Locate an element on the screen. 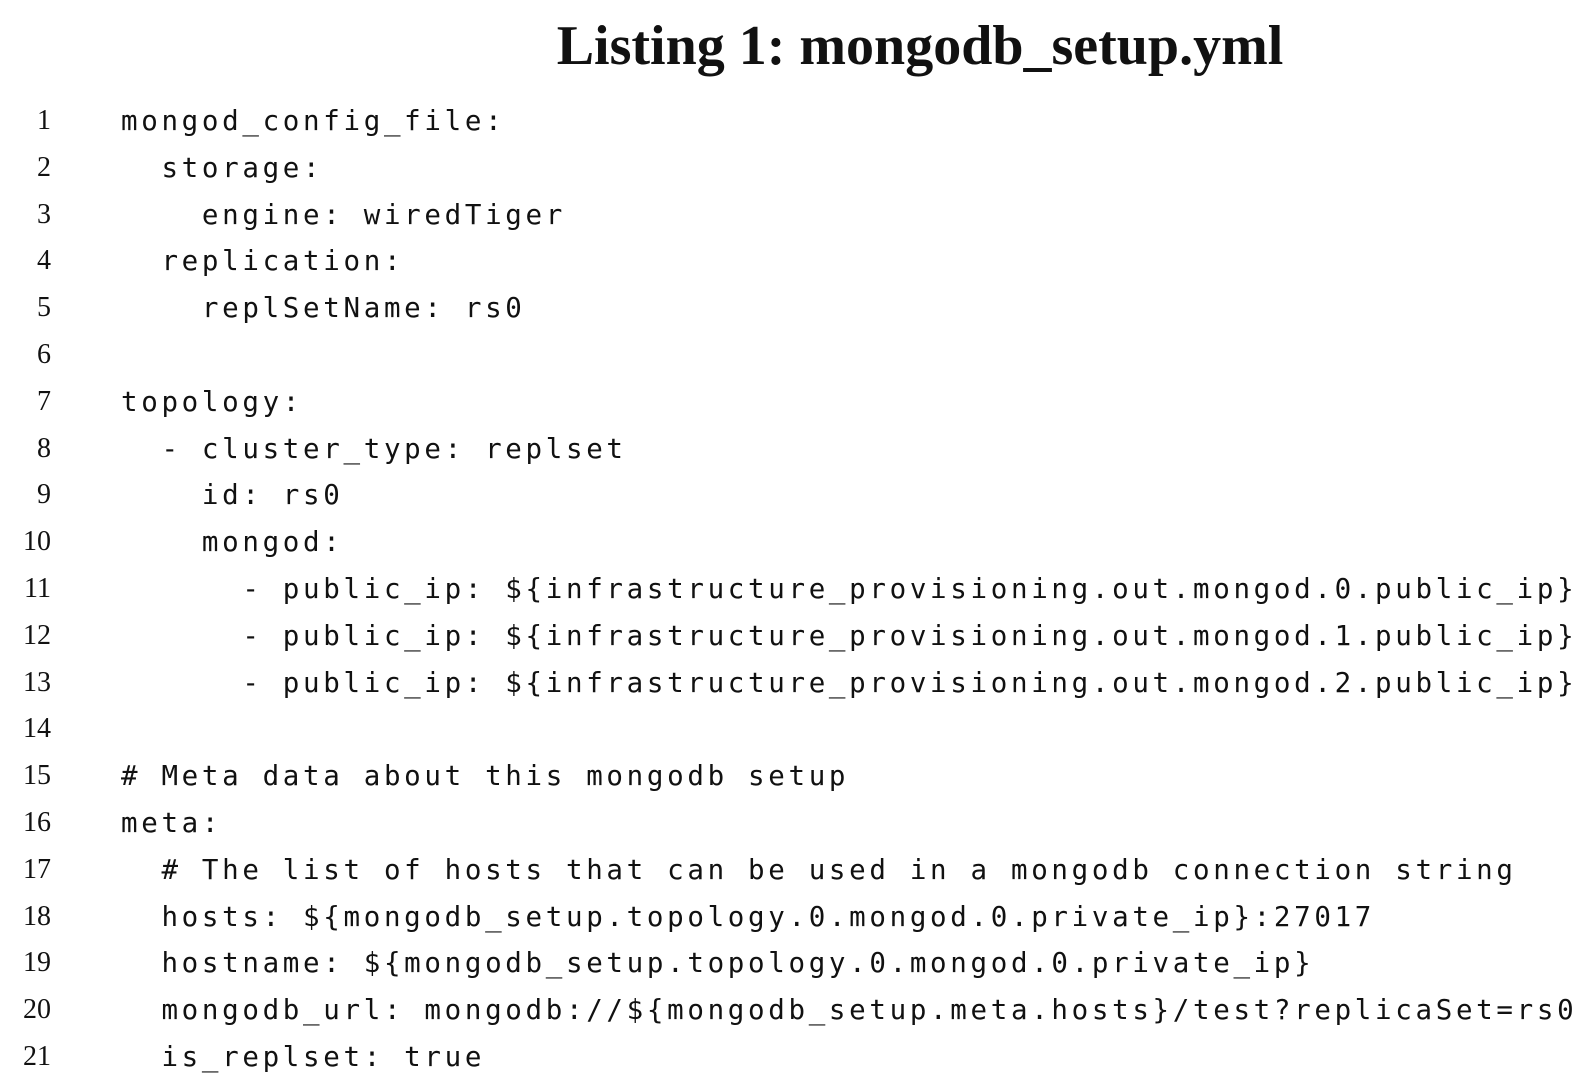  line-code: engine: wiredTiger is located at coordinates (343, 214).